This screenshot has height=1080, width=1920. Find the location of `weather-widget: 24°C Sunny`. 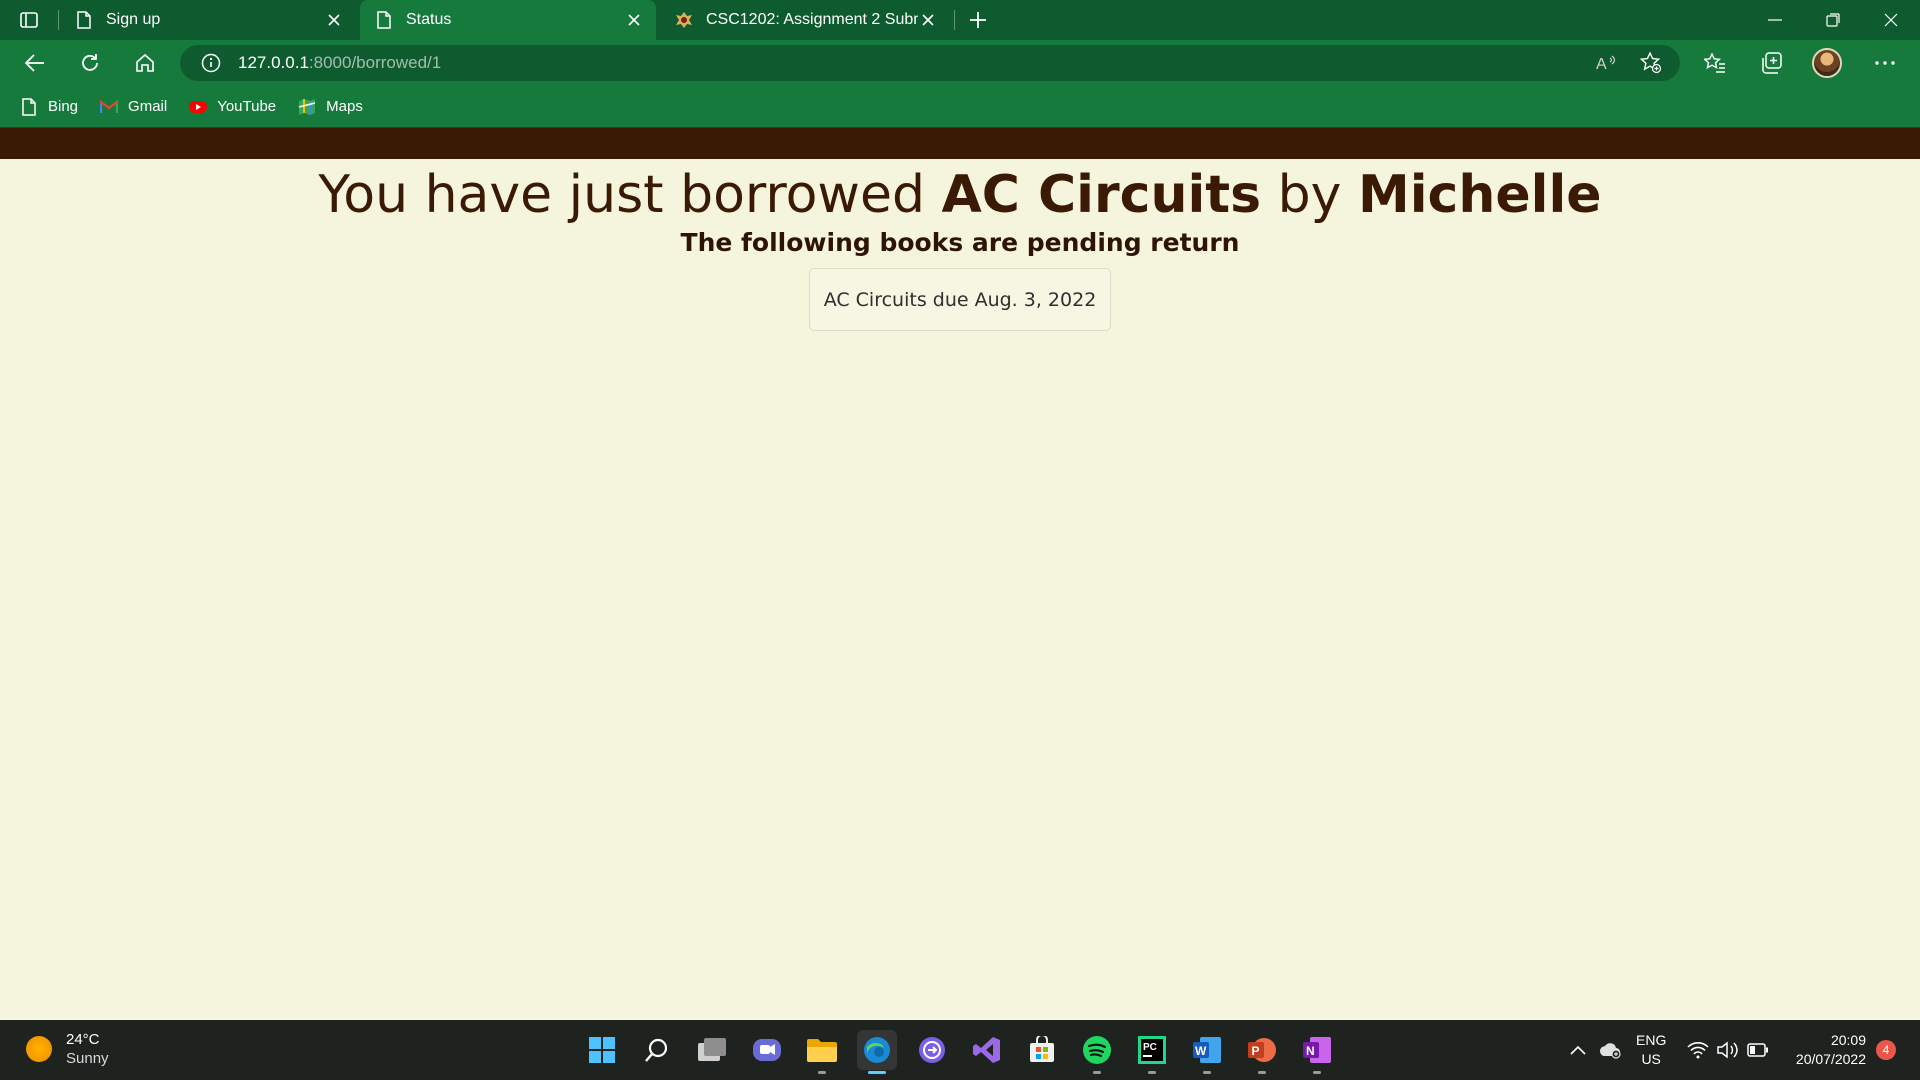

weather-widget: 24°C Sunny is located at coordinates (67, 1049).